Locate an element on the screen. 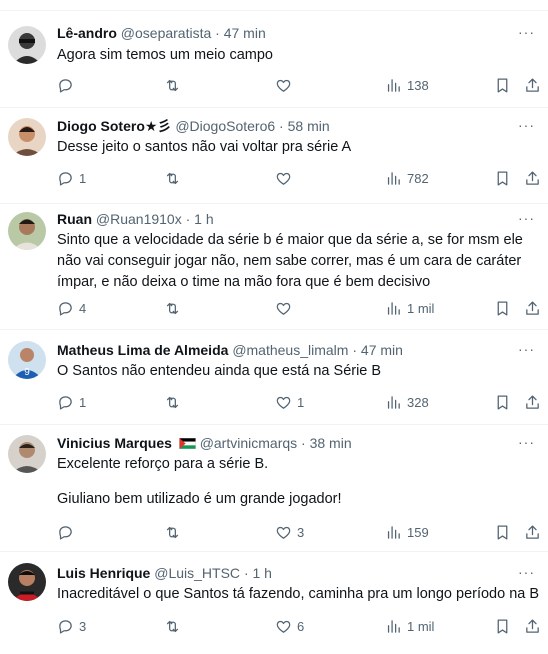 Image resolution: width=548 pixels, height=654 pixels. like-count: 3 is located at coordinates (301, 532).